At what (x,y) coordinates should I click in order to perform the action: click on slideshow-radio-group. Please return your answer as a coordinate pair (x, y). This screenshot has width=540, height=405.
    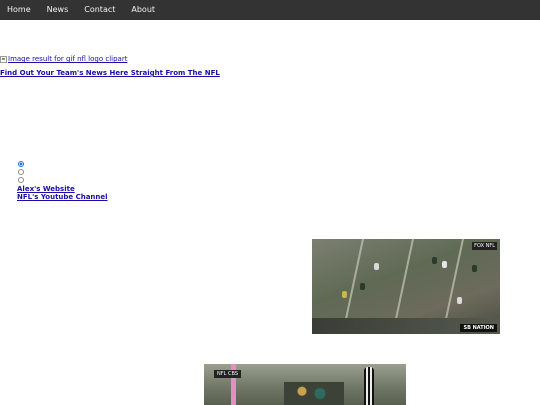
    Looking at the image, I should click on (21, 172).